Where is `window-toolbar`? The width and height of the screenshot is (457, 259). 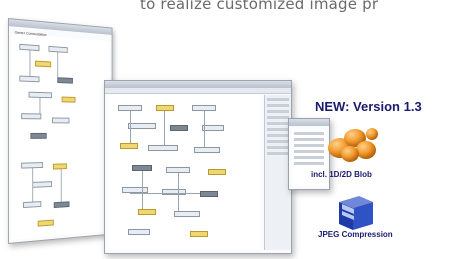
window-toolbar is located at coordinates (198, 91).